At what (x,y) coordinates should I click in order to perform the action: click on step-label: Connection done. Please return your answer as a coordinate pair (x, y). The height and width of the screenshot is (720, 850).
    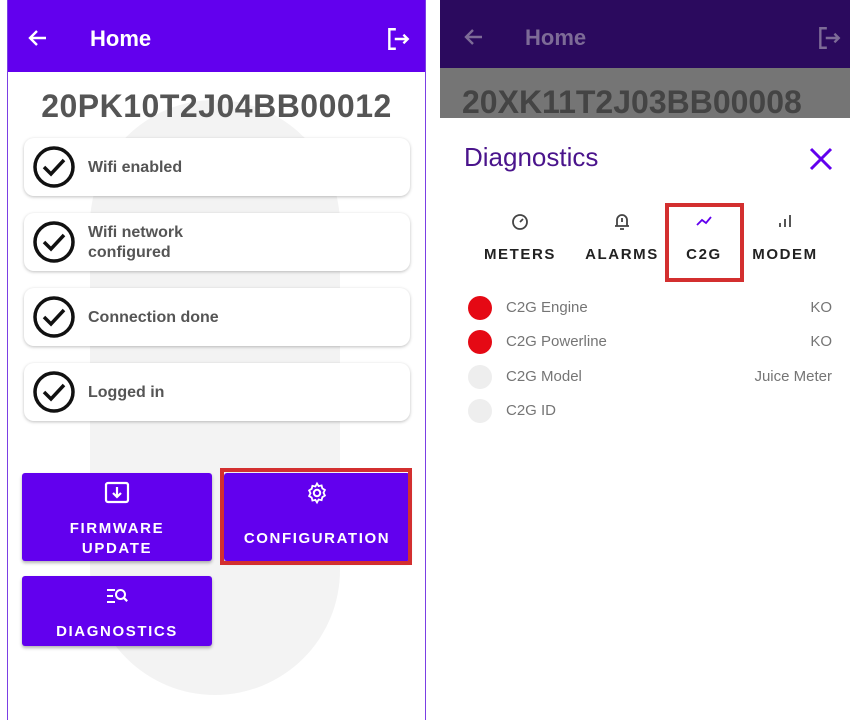
    Looking at the image, I should click on (153, 317).